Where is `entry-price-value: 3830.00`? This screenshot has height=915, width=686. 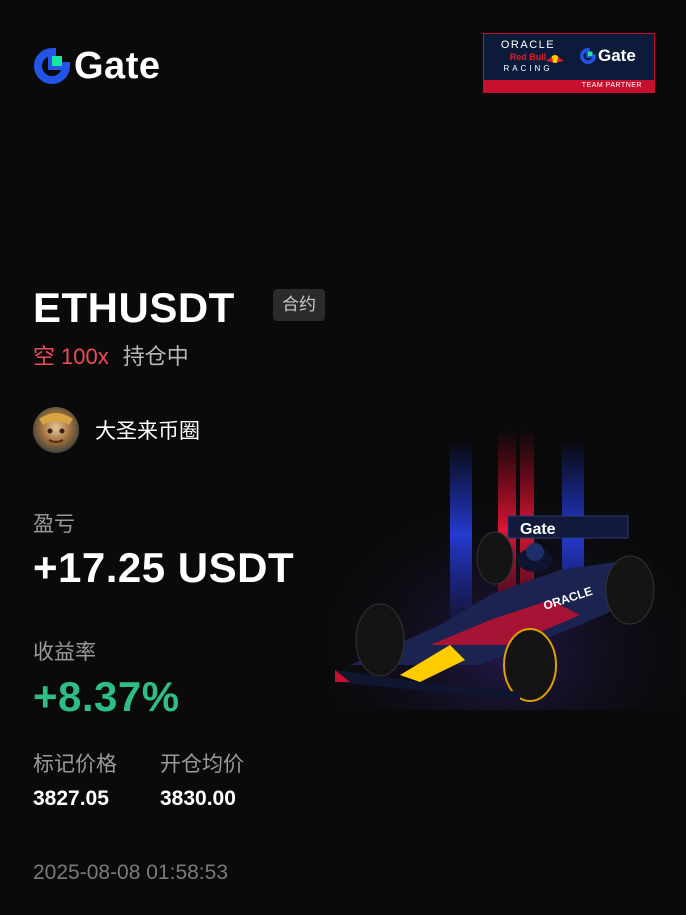 entry-price-value: 3830.00 is located at coordinates (198, 798).